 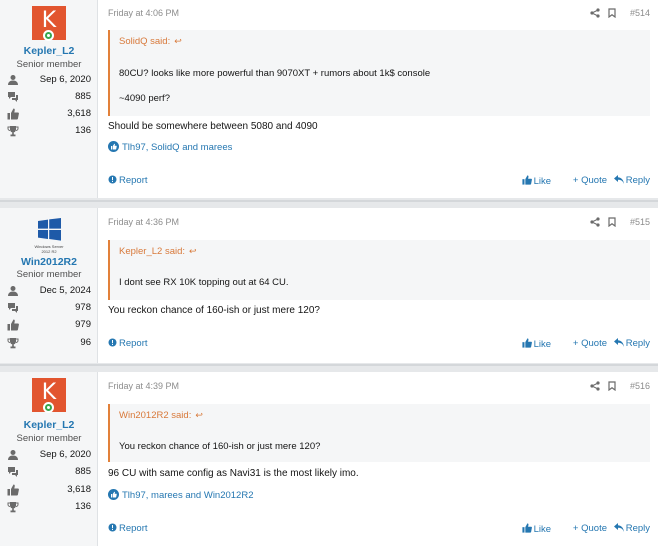 I want to click on avatar: Windows Server 2012 R2, so click(x=49, y=235).